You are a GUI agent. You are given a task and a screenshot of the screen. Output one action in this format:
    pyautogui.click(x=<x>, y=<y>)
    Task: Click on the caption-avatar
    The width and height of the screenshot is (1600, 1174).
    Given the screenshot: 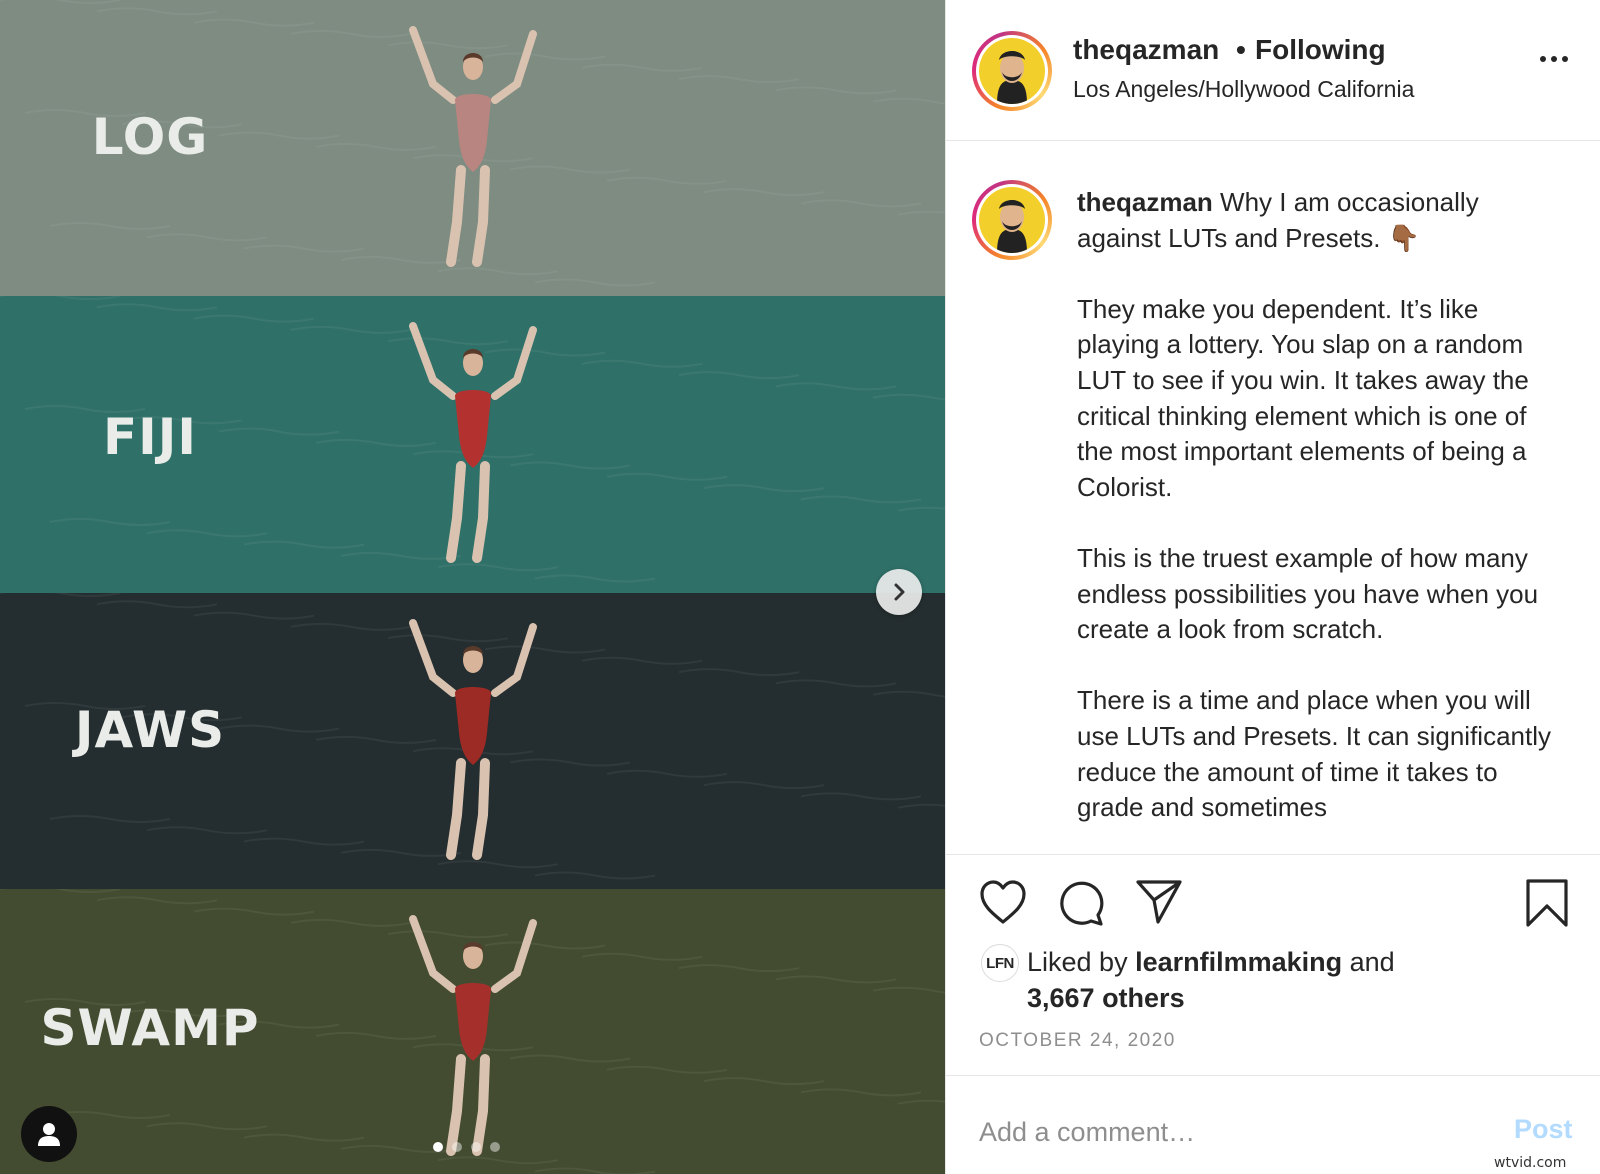 What is the action you would take?
    pyautogui.click(x=1012, y=220)
    